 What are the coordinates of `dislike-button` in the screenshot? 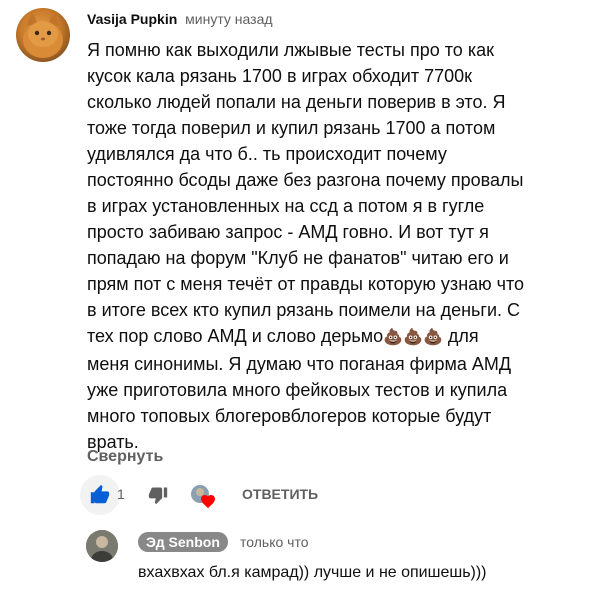 It's located at (158, 495).